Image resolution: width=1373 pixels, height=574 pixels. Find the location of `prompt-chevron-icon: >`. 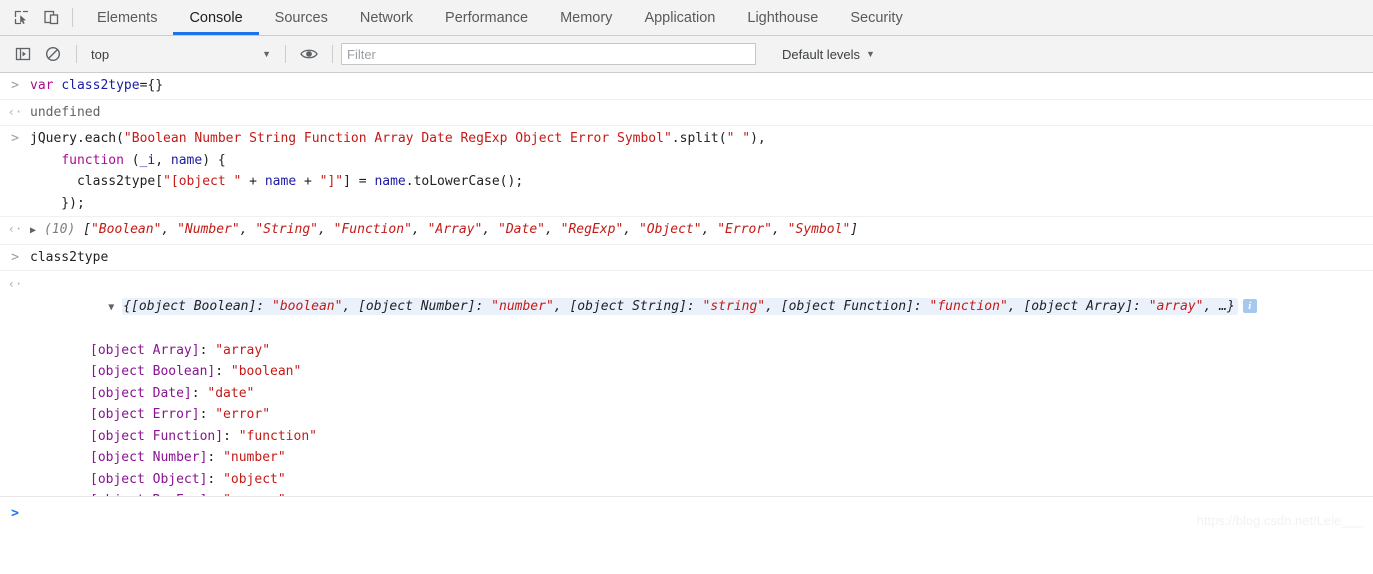

prompt-chevron-icon: > is located at coordinates (15, 513).